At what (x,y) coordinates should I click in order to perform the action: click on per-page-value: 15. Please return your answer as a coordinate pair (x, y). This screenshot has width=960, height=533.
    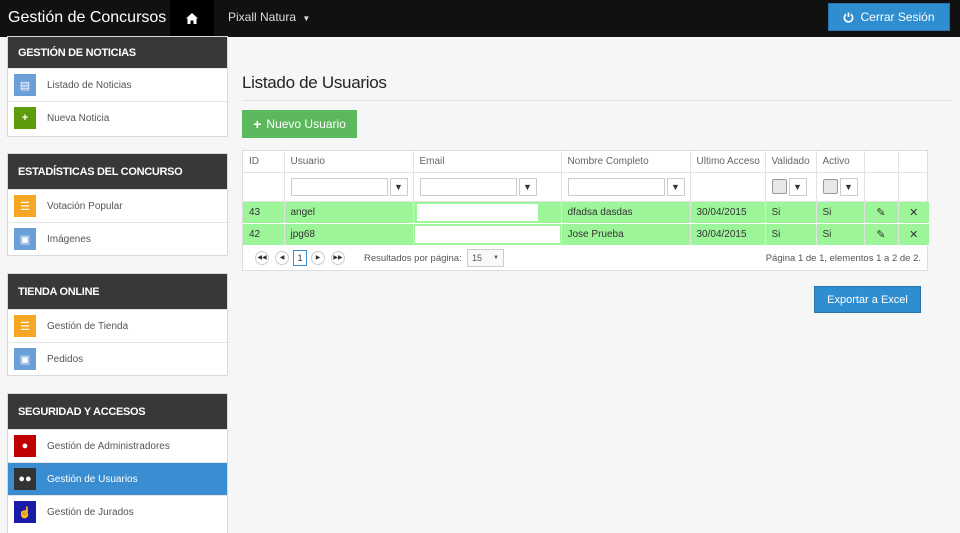
    Looking at the image, I should click on (477, 258).